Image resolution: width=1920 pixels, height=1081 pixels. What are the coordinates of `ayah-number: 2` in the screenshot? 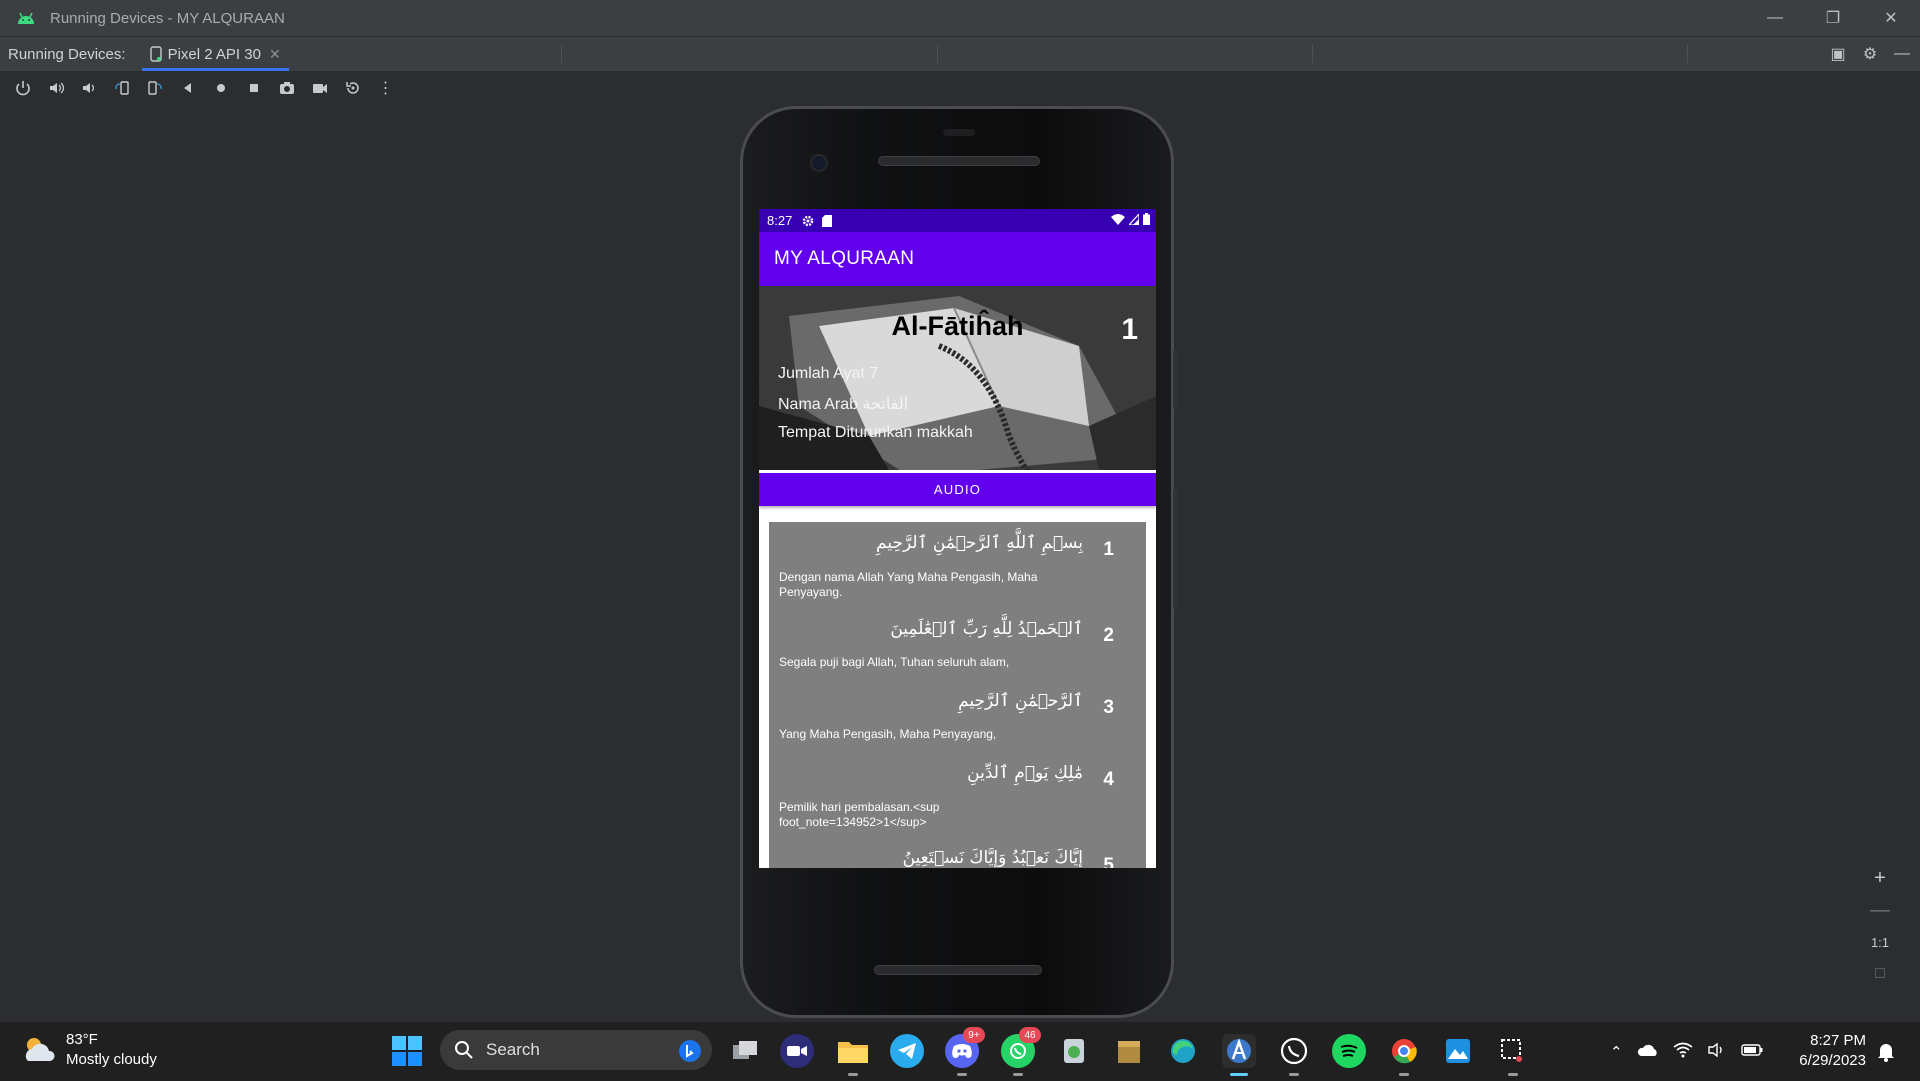 It's located at (1108, 635).